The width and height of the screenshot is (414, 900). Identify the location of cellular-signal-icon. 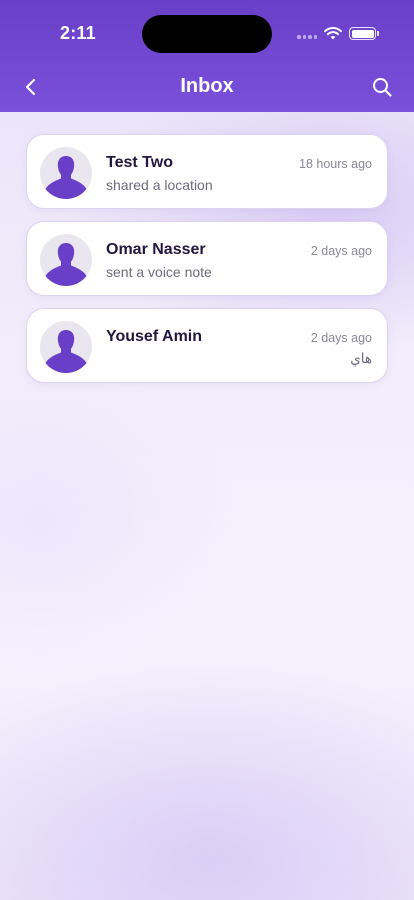
(307, 37).